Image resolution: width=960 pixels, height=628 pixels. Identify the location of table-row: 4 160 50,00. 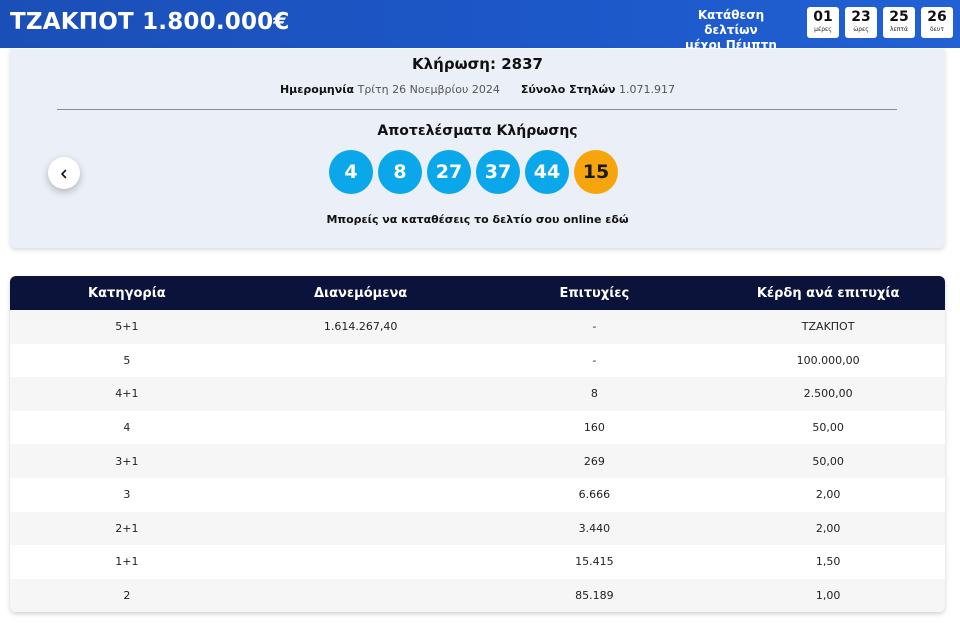
(477, 427).